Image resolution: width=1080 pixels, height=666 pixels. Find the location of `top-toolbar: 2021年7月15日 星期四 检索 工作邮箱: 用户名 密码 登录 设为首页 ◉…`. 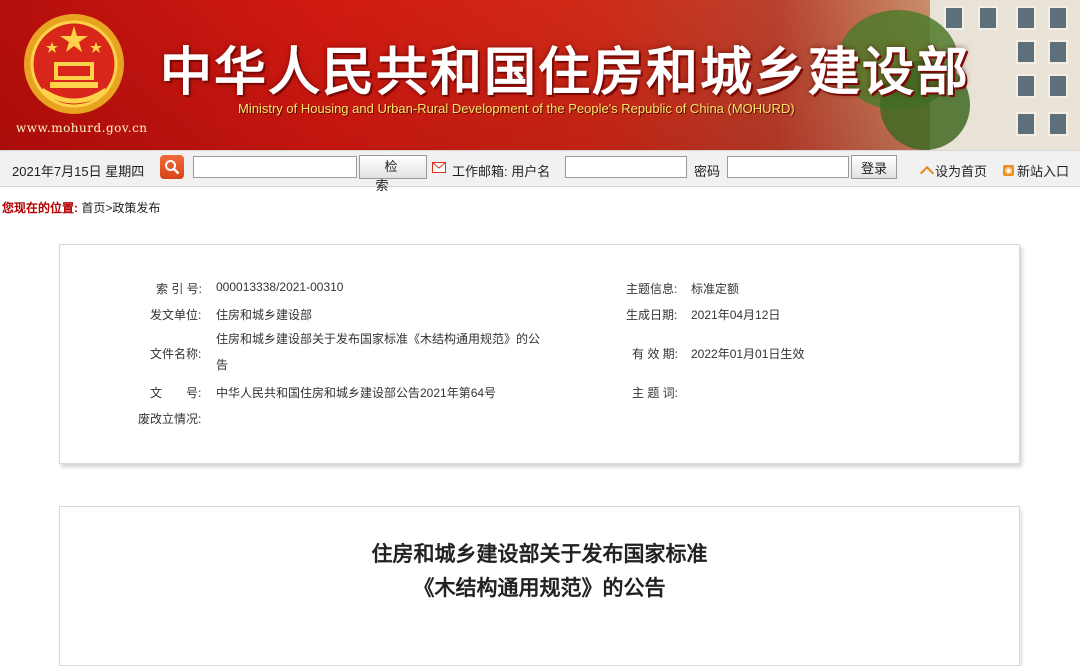

top-toolbar: 2021年7月15日 星期四 检索 工作邮箱: 用户名 密码 登录 设为首页 ◉… is located at coordinates (540, 171).